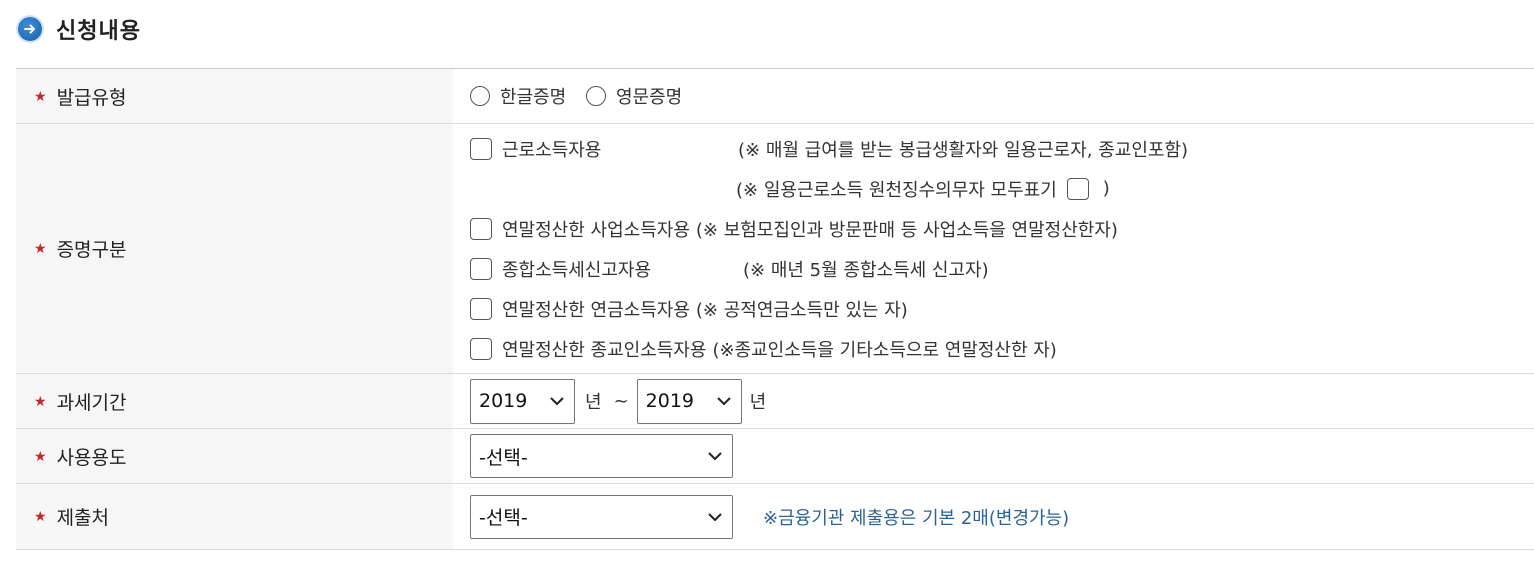 The height and width of the screenshot is (586, 1534). What do you see at coordinates (533, 97) in the screenshot?
I see `radio-korean-label: 한글증명` at bounding box center [533, 97].